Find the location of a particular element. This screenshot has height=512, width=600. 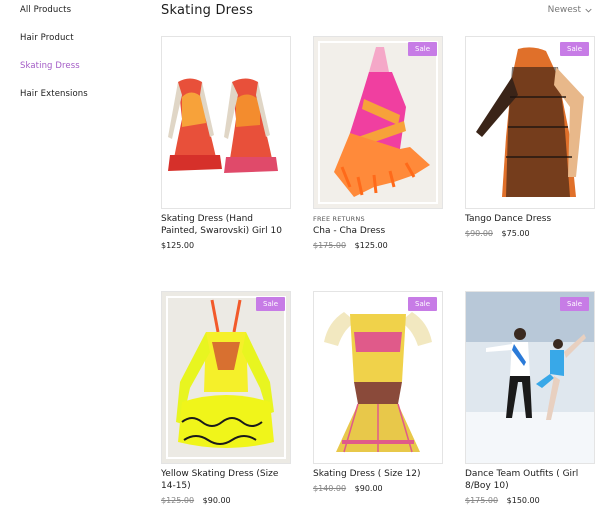

price-row: $90.00 $75.00 is located at coordinates (530, 233).